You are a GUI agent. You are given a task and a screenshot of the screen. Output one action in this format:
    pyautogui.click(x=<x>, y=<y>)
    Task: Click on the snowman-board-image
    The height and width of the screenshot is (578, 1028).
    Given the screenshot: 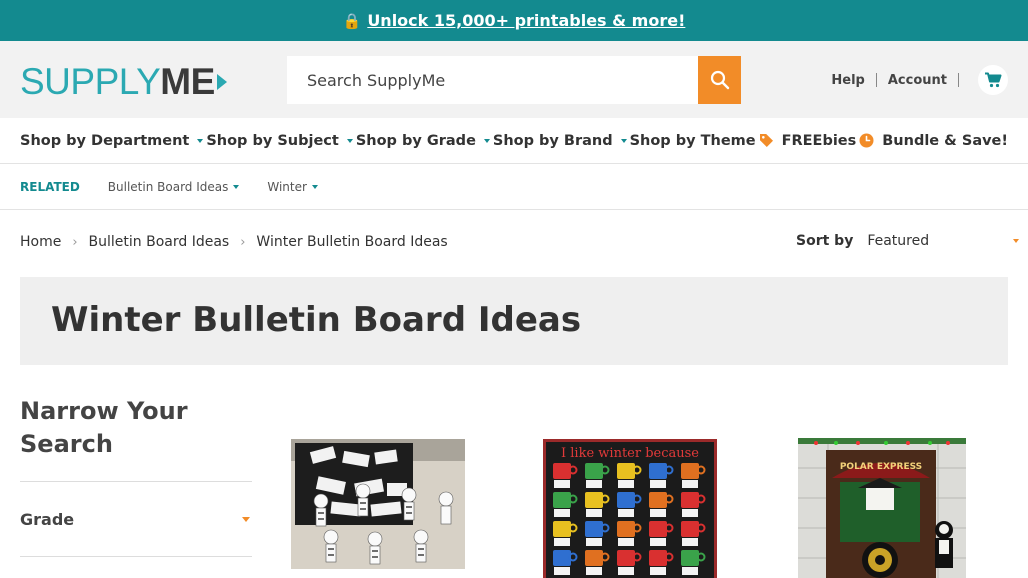 What is the action you would take?
    pyautogui.click(x=378, y=504)
    